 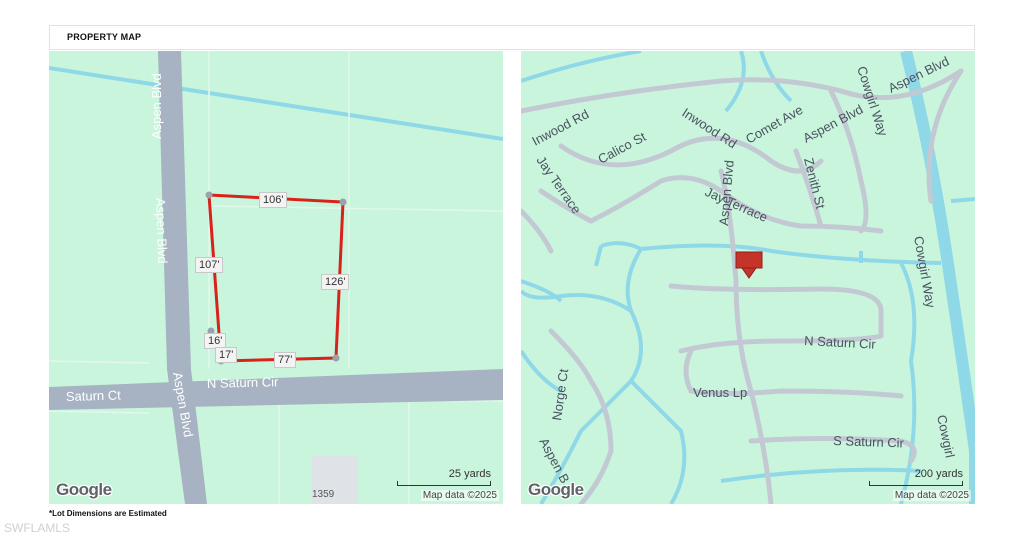 I want to click on scale-label: 25 yards, so click(x=469, y=474).